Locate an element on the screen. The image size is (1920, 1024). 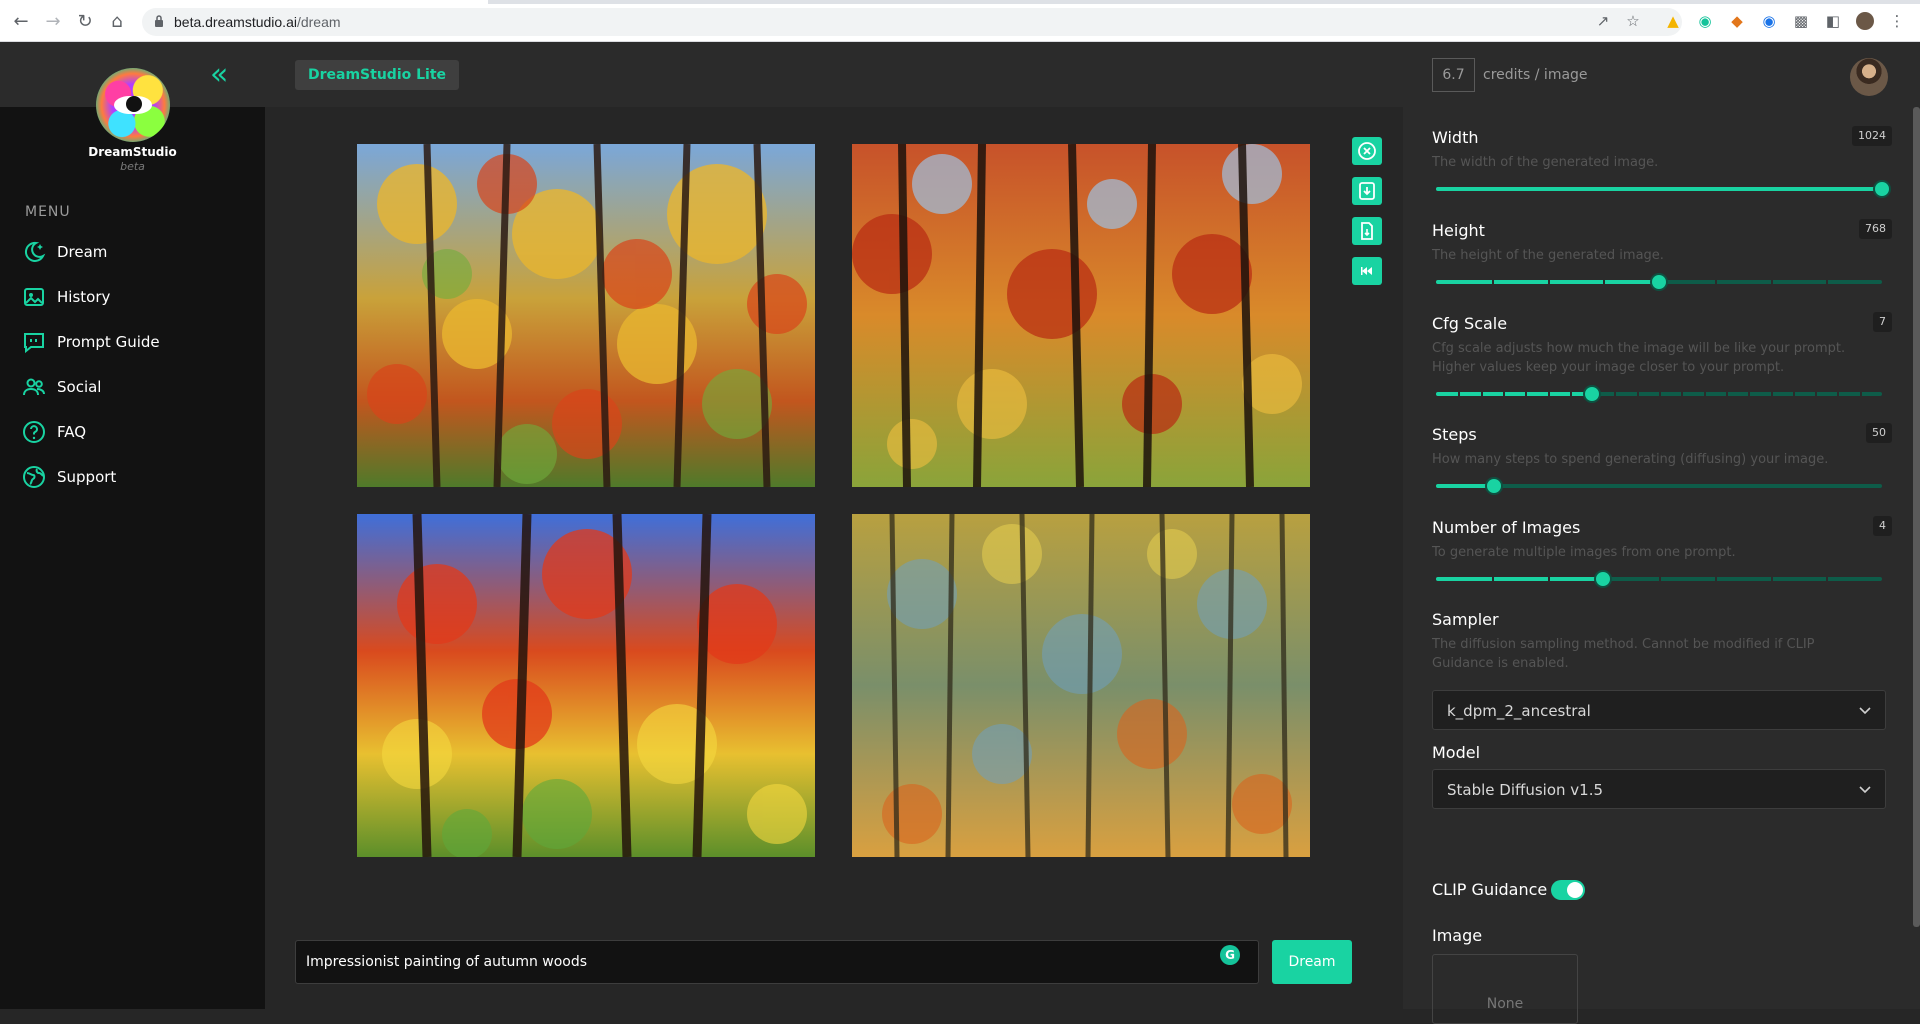
steps-value: 50 is located at coordinates (1879, 433).